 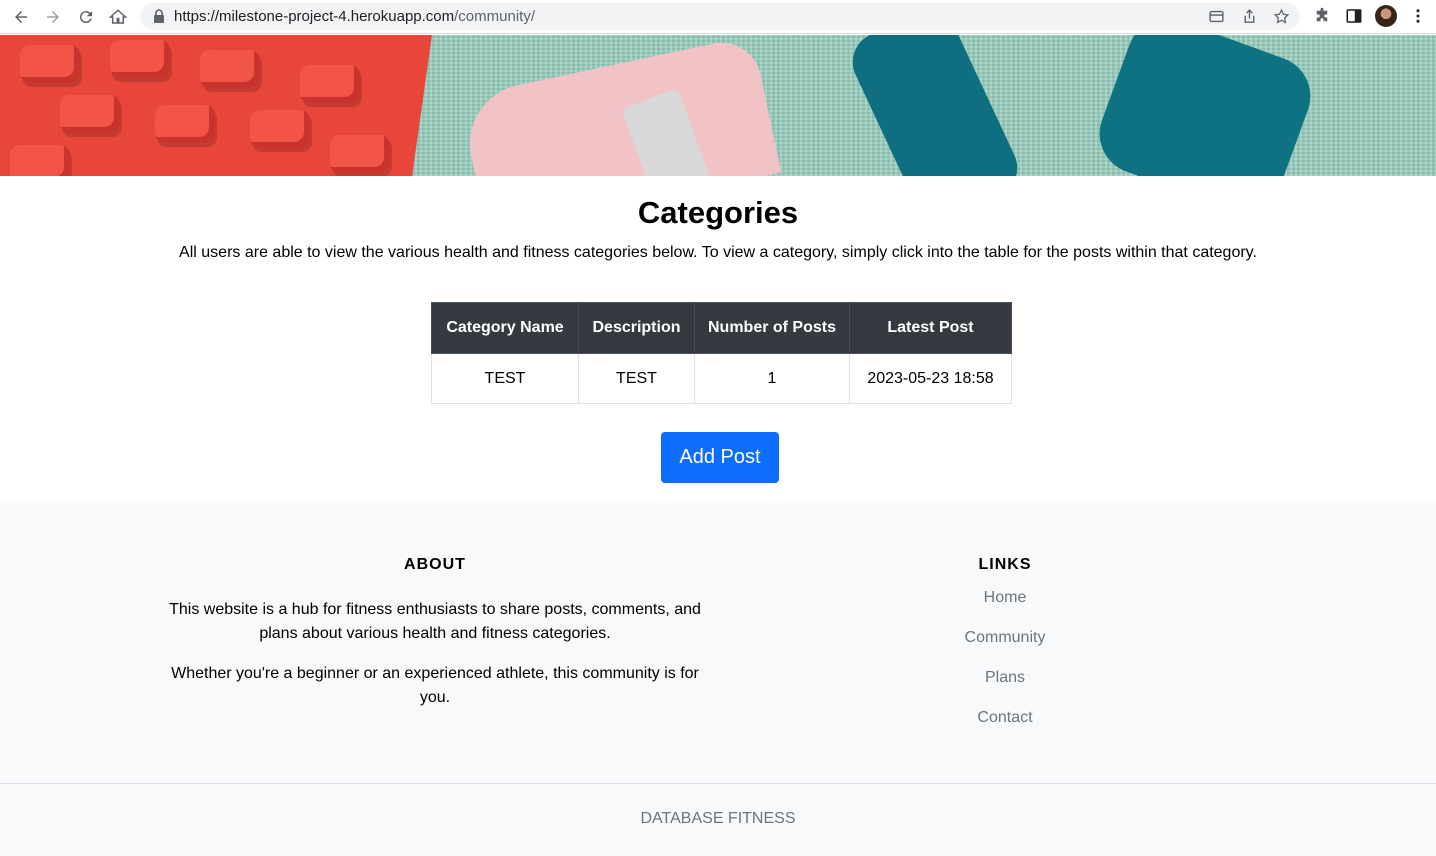 I want to click on lock-icon, so click(x=159, y=16).